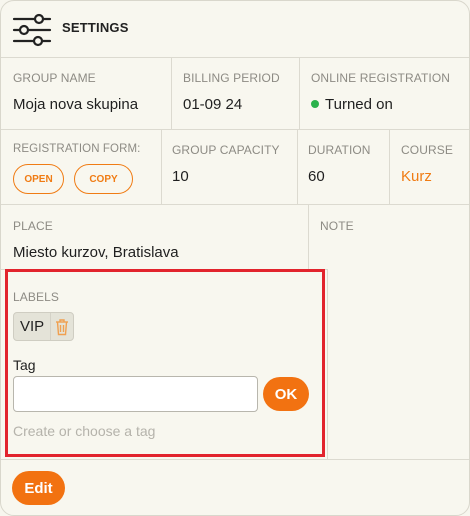 Image resolution: width=470 pixels, height=516 pixels. Describe the element at coordinates (359, 104) in the screenshot. I see `online-registration-value: Turned on` at that location.